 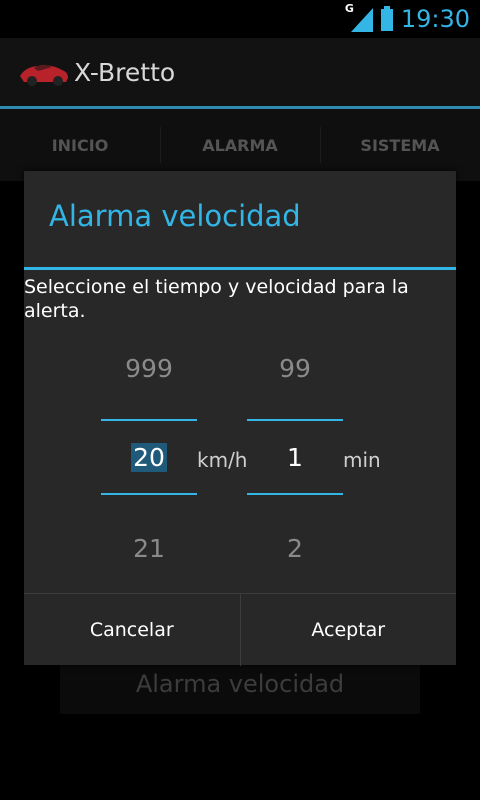 I want to click on speed-picker-current: 20, so click(x=149, y=457).